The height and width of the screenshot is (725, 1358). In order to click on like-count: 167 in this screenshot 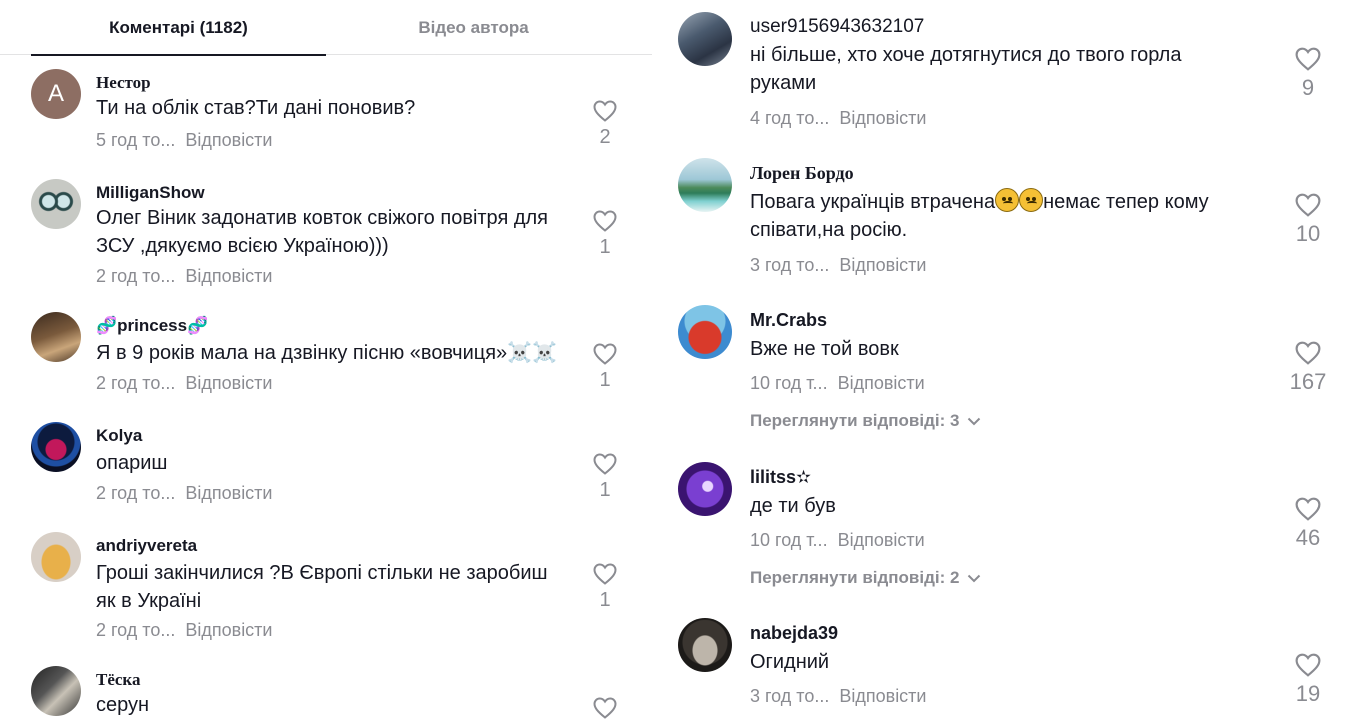, I will do `click(1308, 381)`.